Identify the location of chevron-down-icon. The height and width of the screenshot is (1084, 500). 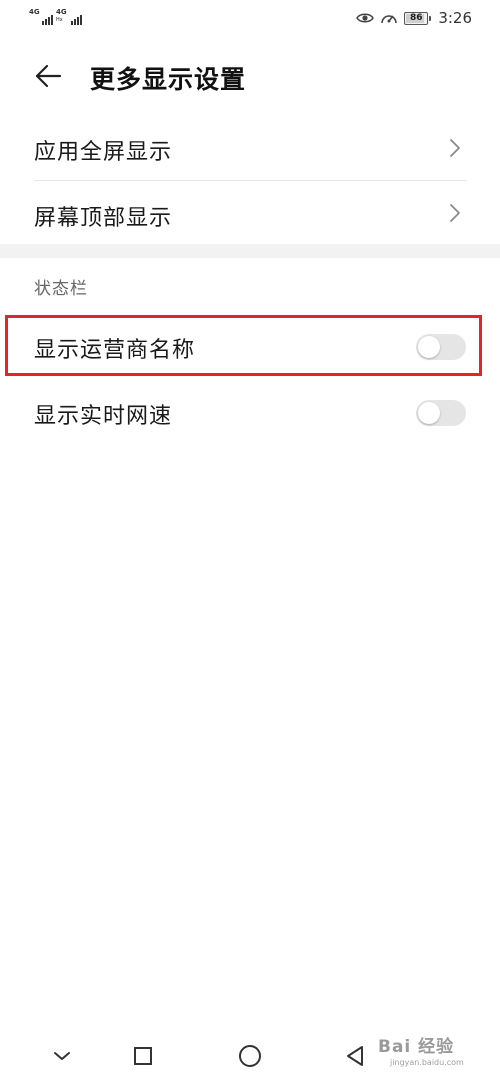
(62, 1056).